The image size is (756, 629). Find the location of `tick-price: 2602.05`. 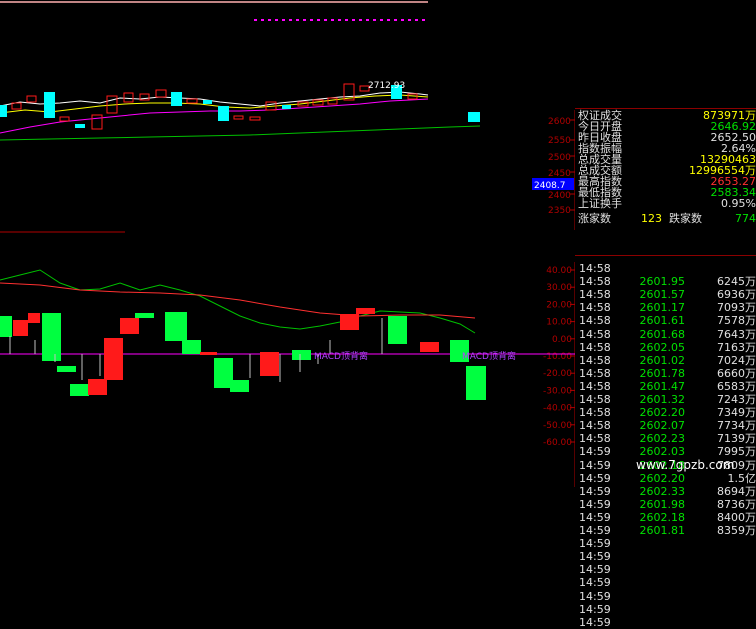

tick-price: 2602.05 is located at coordinates (658, 347).